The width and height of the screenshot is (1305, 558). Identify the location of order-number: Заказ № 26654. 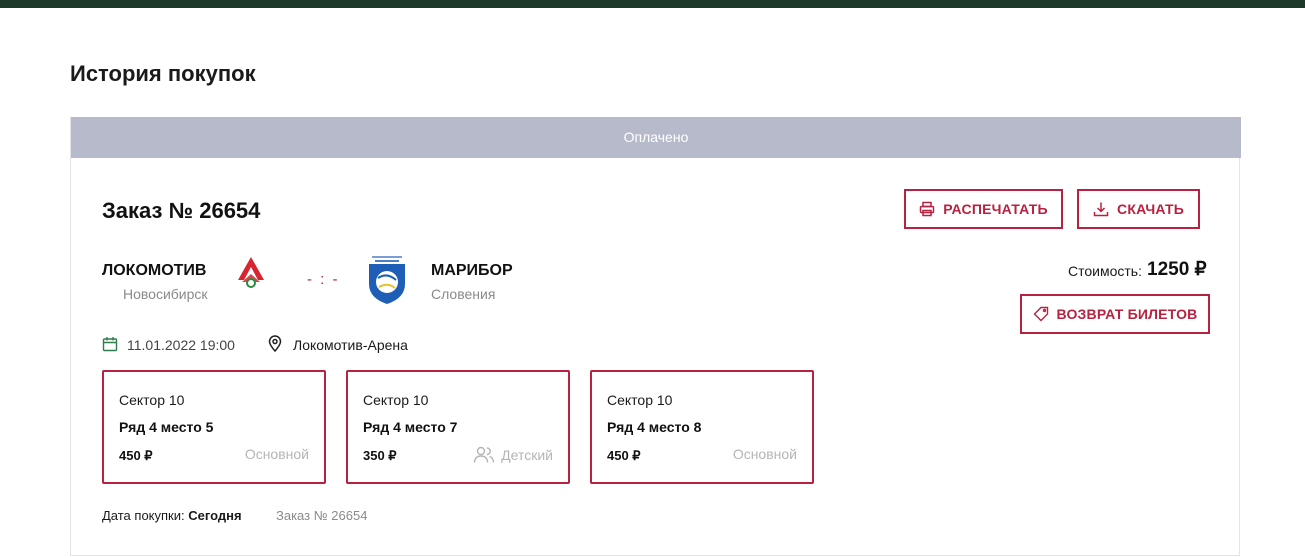
(181, 210).